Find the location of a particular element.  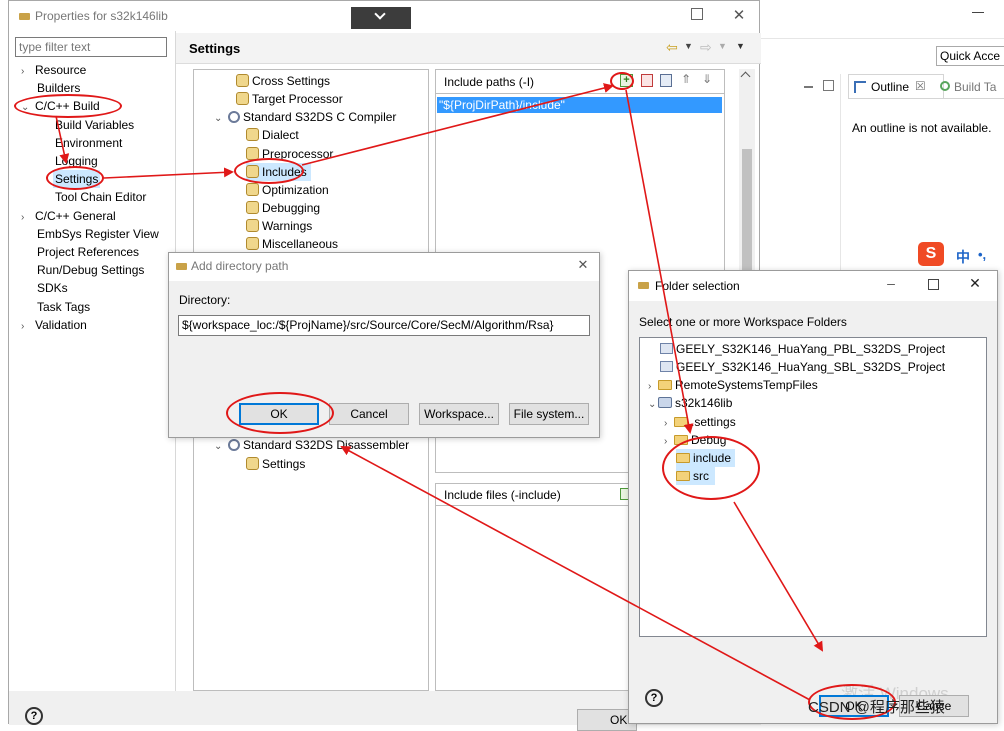

arrow-add-to-folder is located at coordinates (659, 261).